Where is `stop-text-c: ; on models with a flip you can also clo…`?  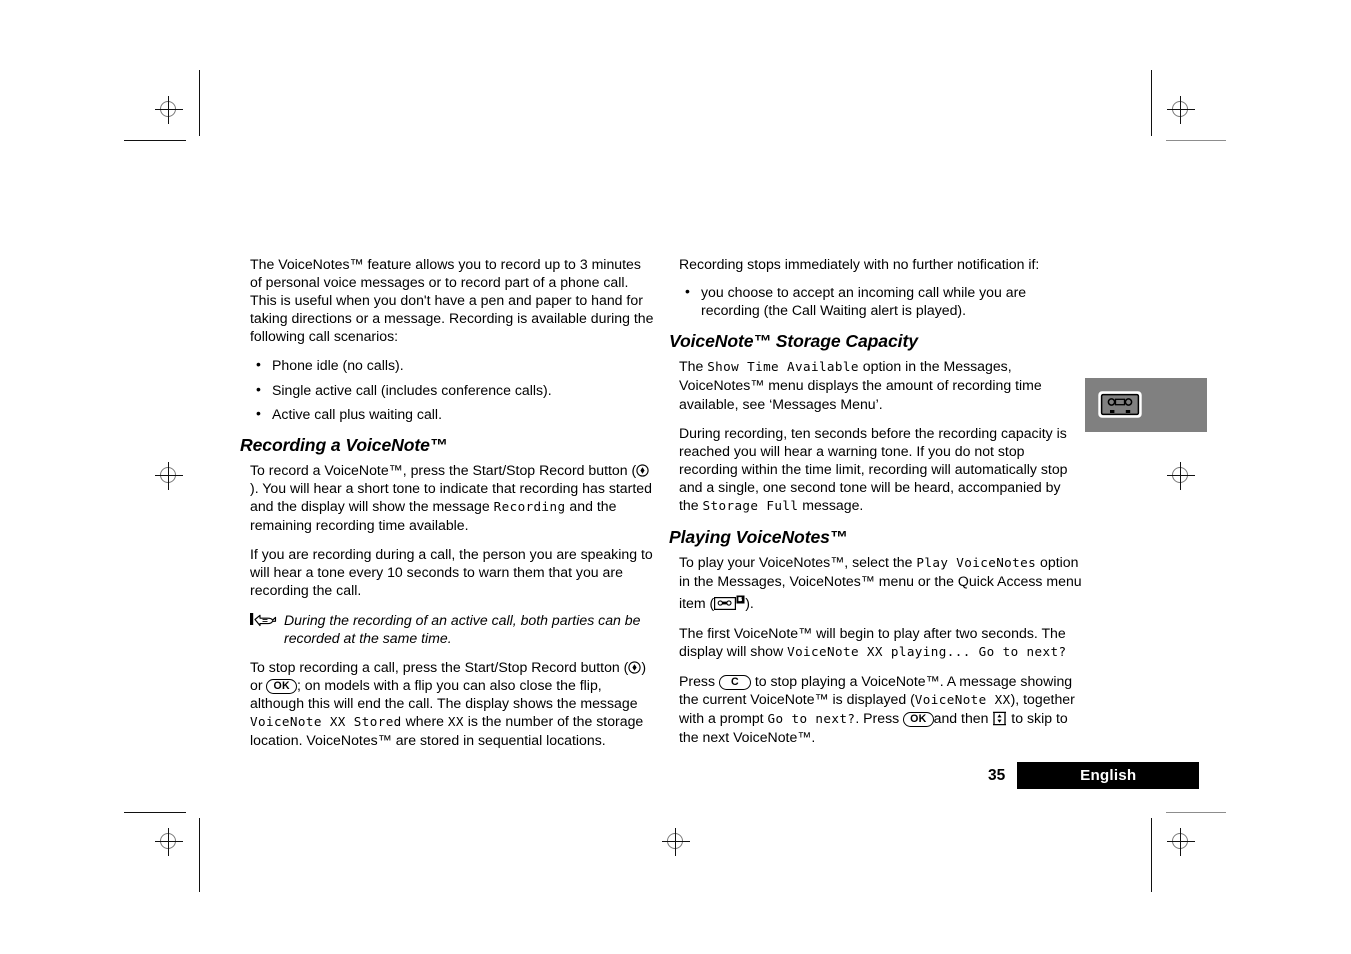 stop-text-c: ; on models with a flip you can also clo… is located at coordinates (444, 693).